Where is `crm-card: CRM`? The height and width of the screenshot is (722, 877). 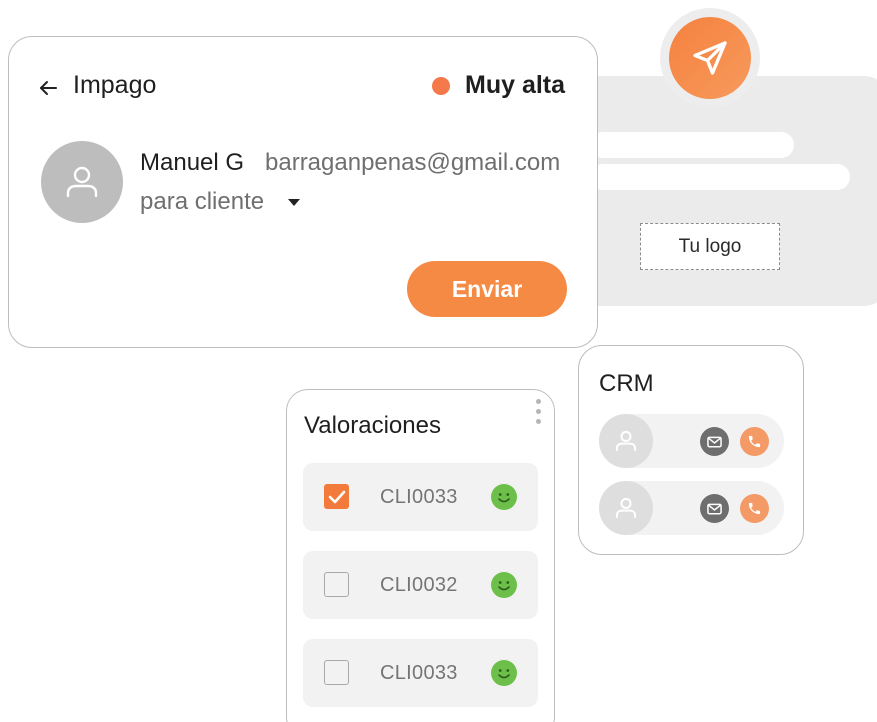
crm-card: CRM is located at coordinates (691, 450).